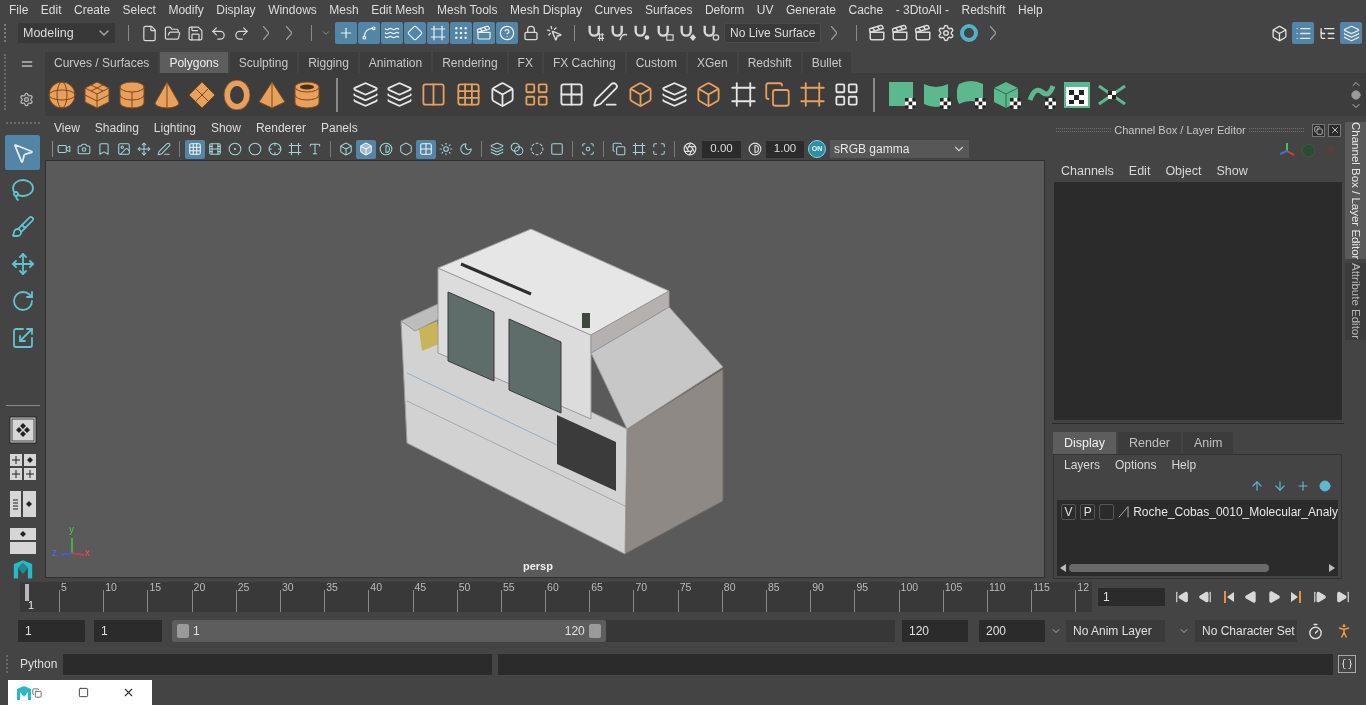  I want to click on shelf-tab: Rigging, so click(328, 62).